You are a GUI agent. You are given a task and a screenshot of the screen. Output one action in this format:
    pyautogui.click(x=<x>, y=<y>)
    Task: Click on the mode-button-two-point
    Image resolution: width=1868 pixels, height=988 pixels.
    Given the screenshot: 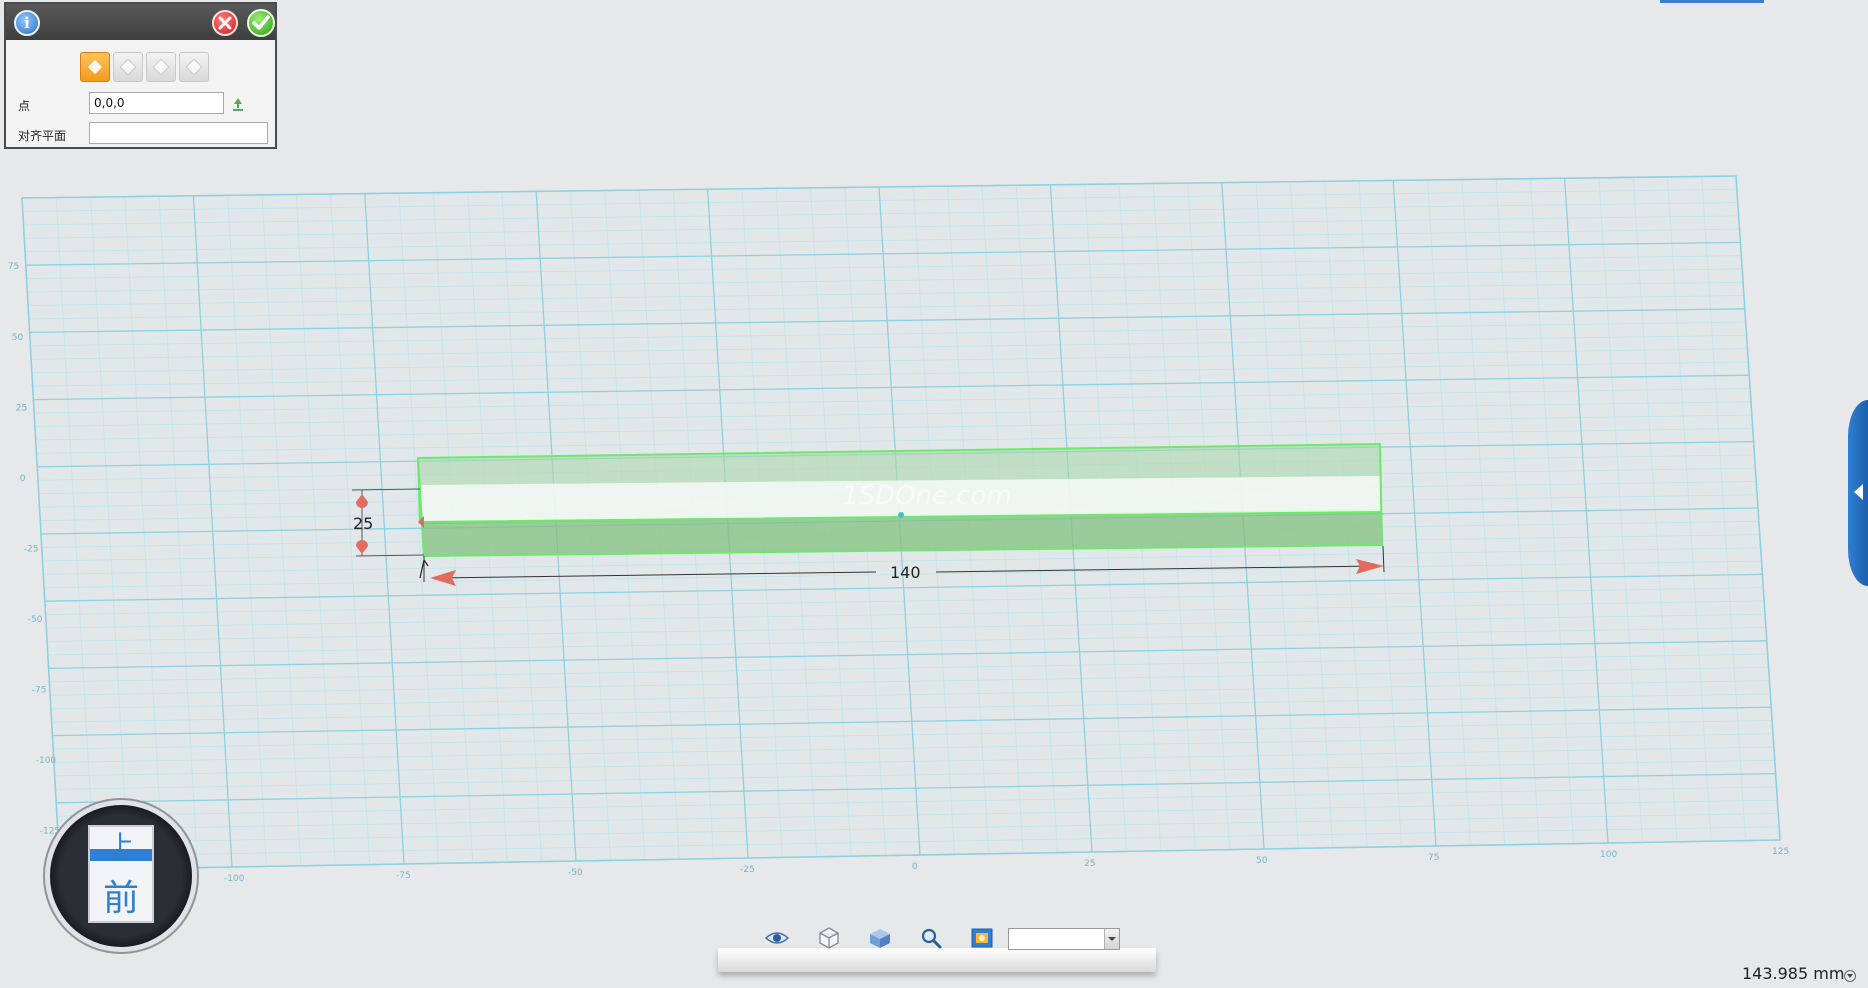 What is the action you would take?
    pyautogui.click(x=128, y=67)
    